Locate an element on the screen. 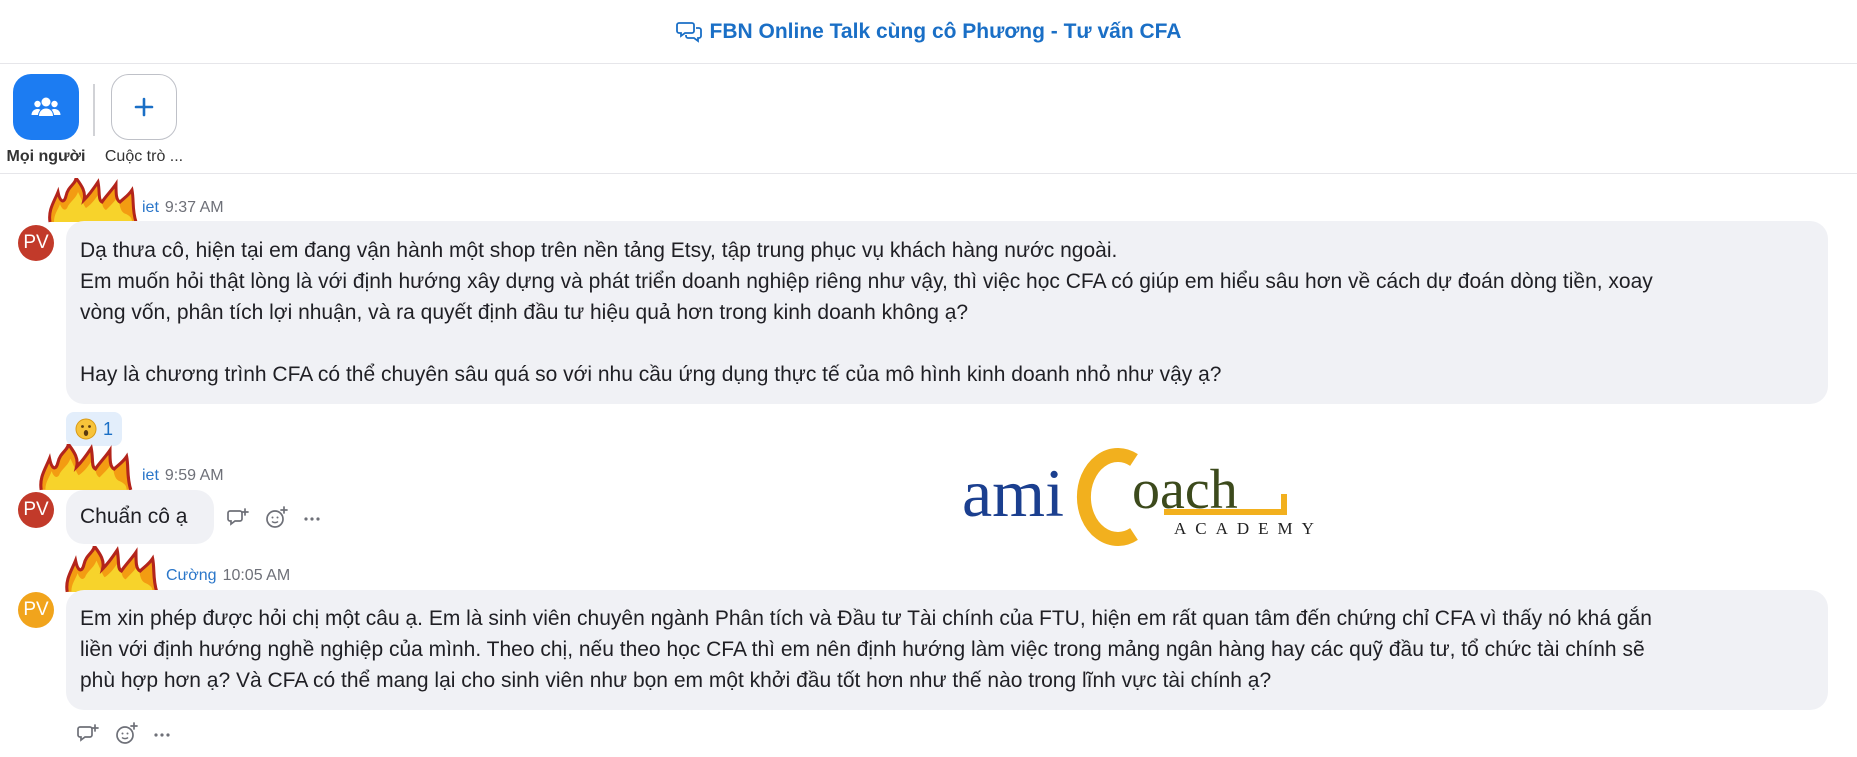 The height and width of the screenshot is (757, 1857). tab-people: Mọi người is located at coordinates (46, 120).